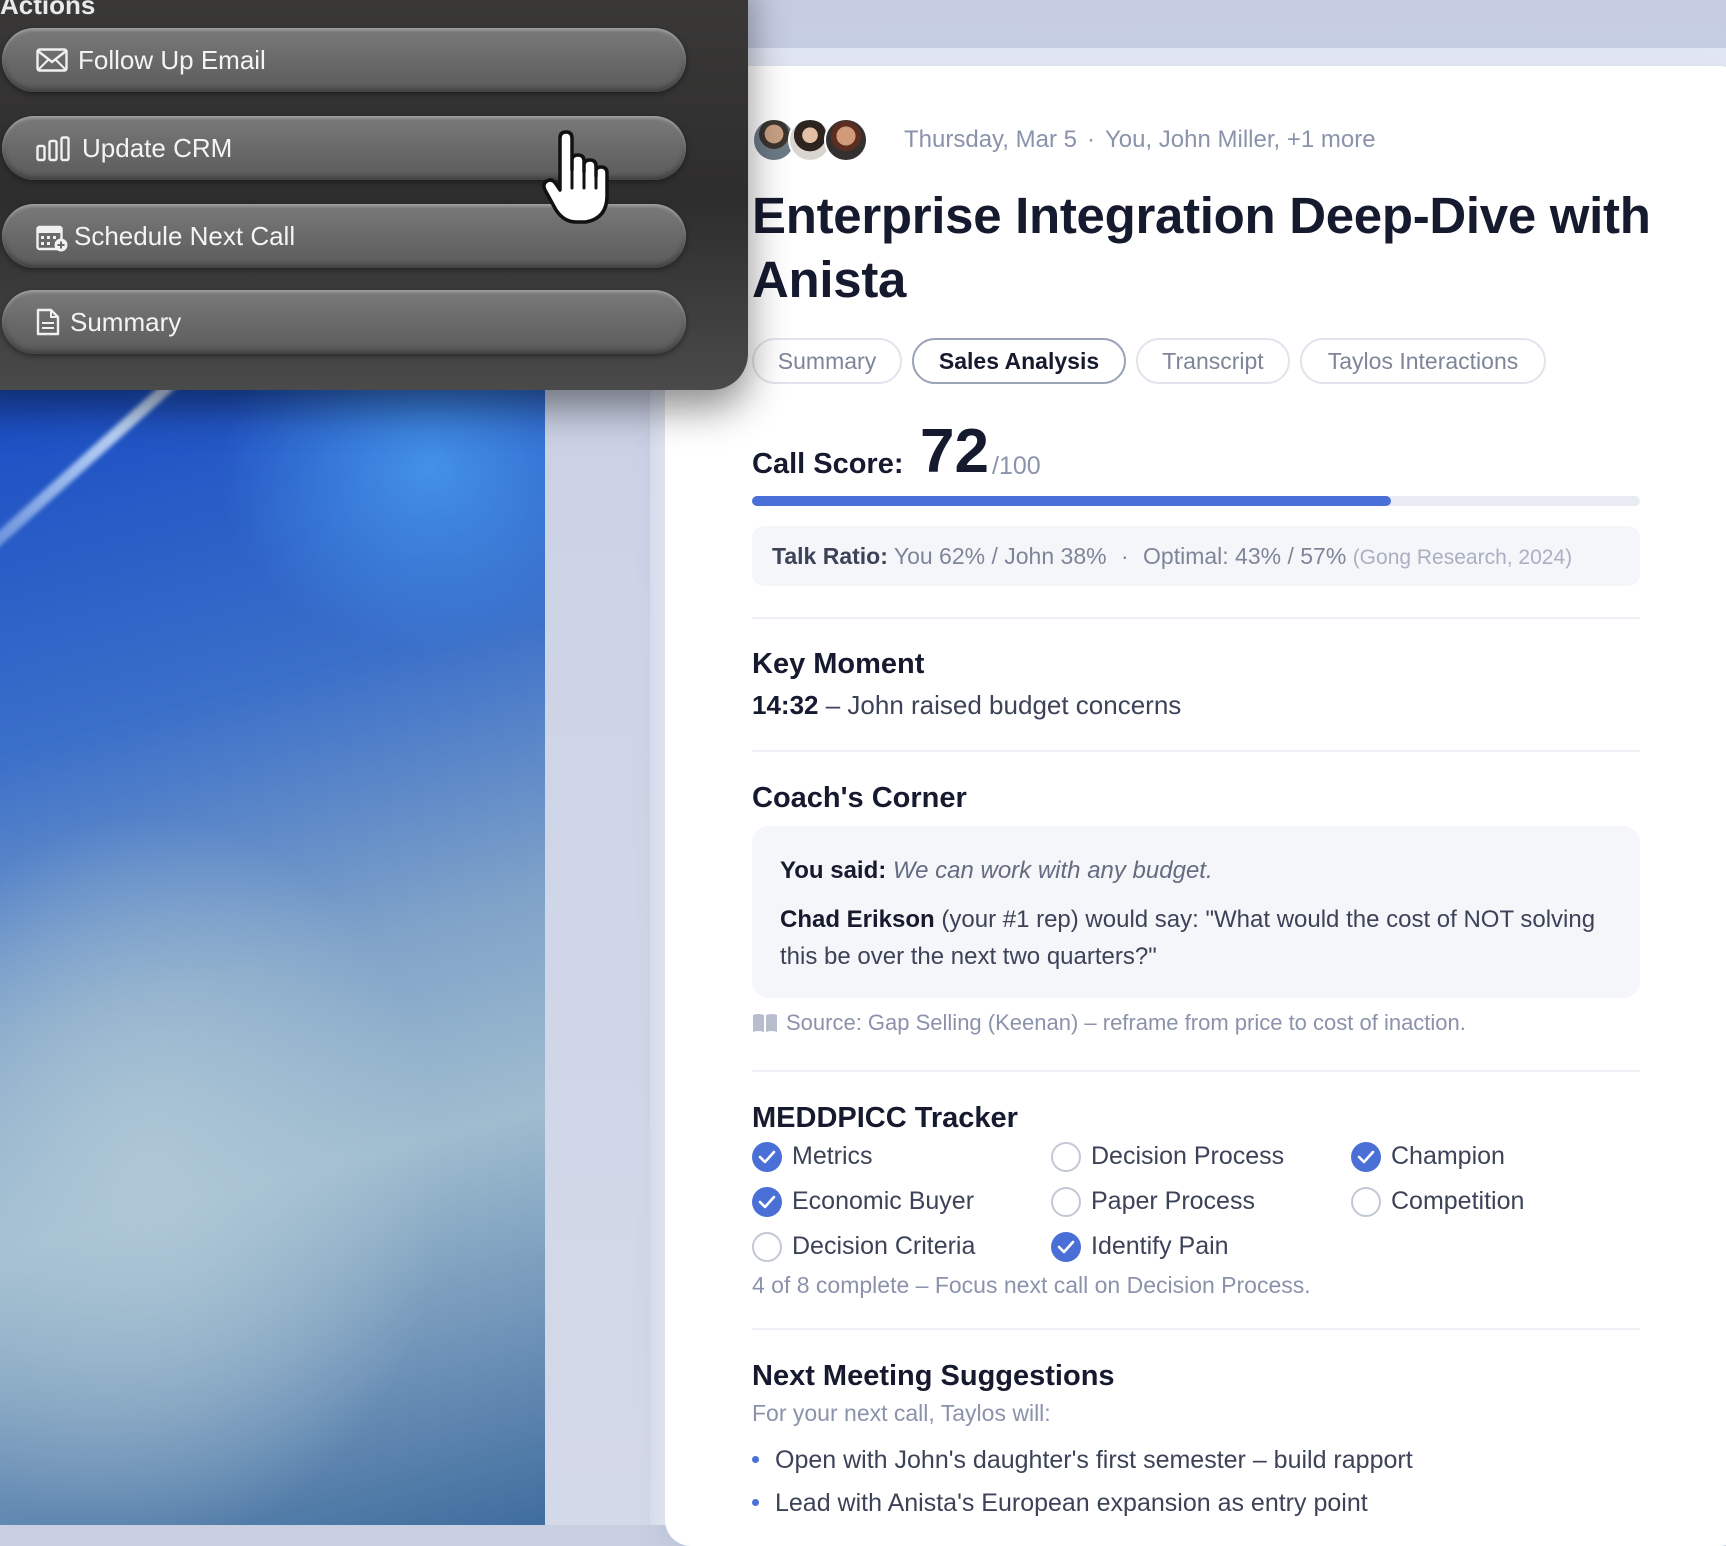 This screenshot has width=1726, height=1546. I want to click on document-icon, so click(48, 322).